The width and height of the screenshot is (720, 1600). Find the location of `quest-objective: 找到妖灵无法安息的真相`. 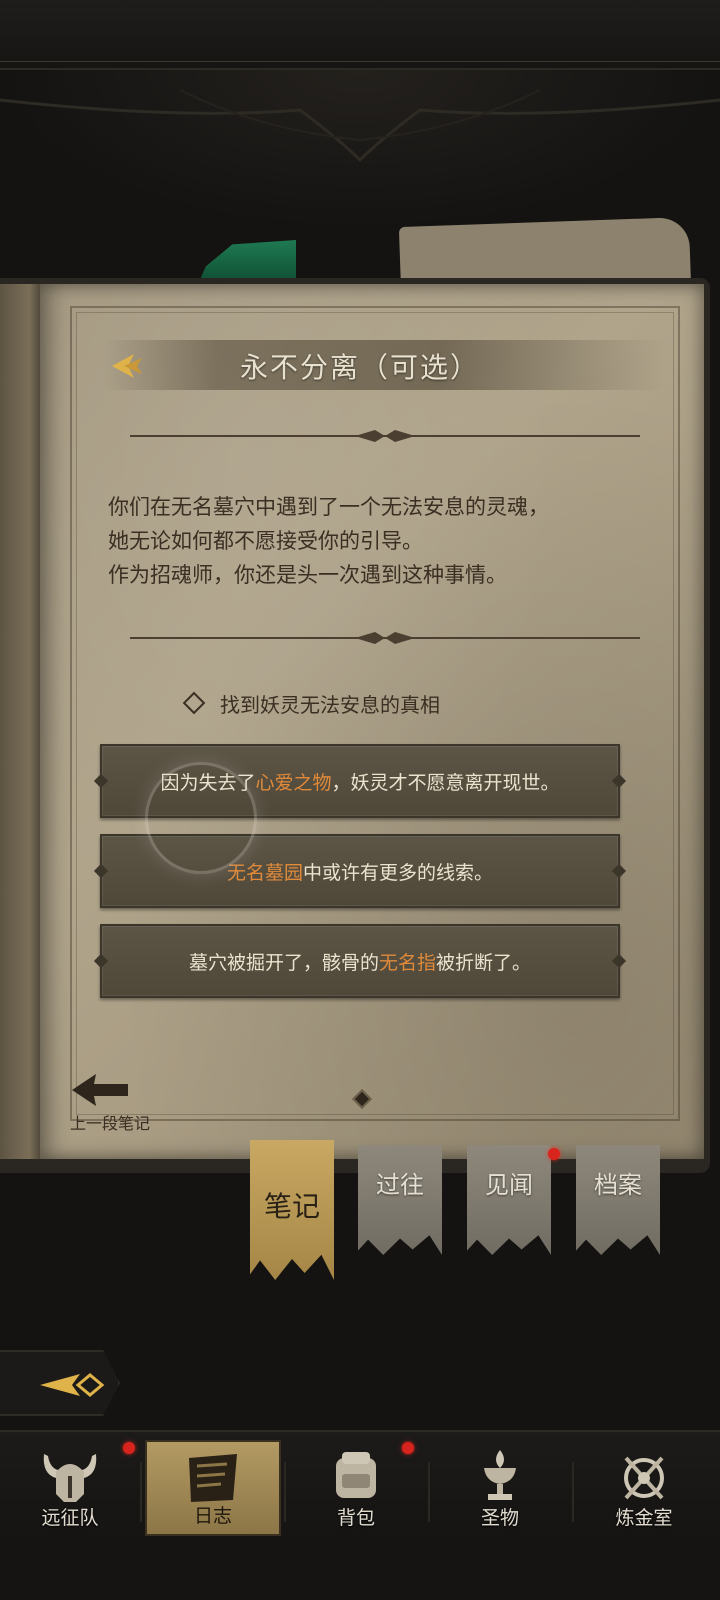

quest-objective: 找到妖灵无法安息的真相 is located at coordinates (311, 703).